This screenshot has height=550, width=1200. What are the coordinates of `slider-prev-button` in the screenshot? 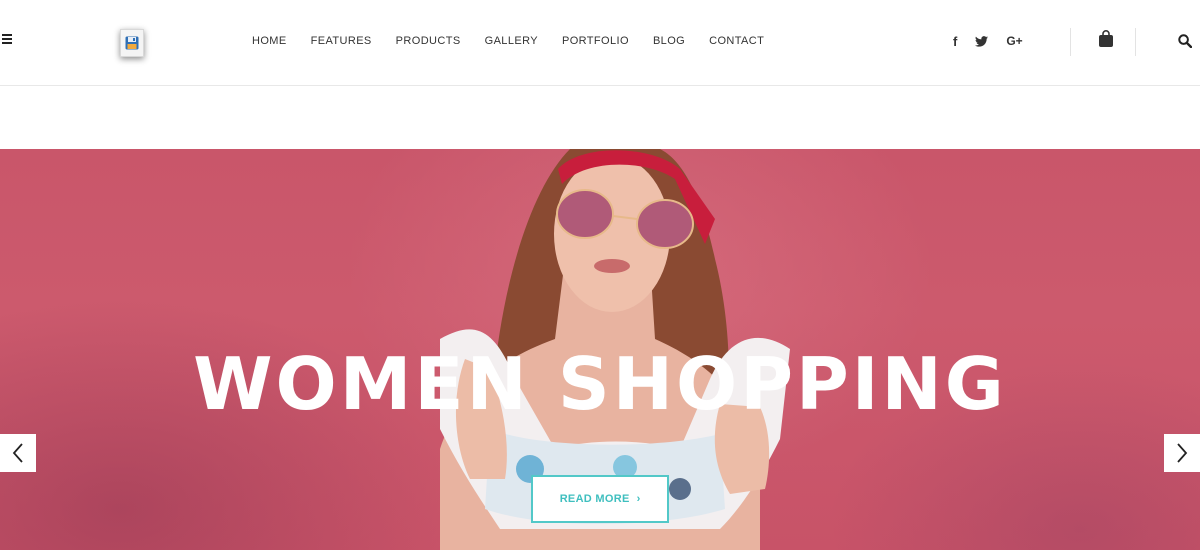 It's located at (18, 453).